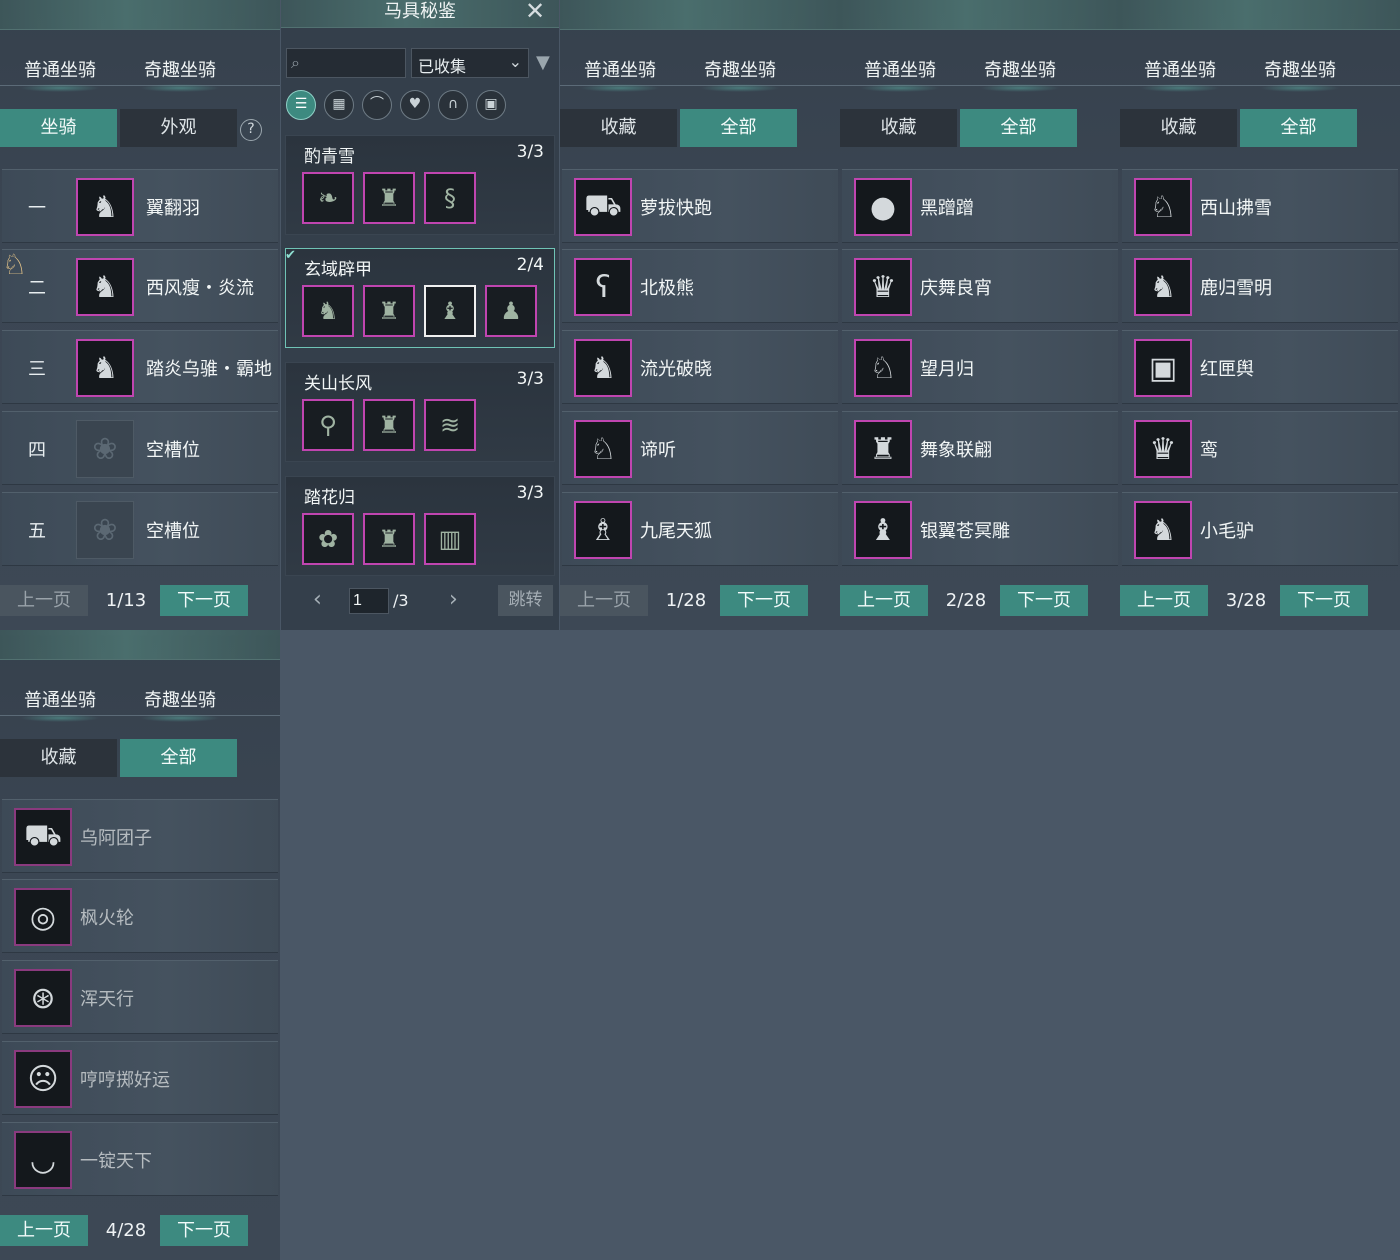  I want to click on tab-appearance: 外观, so click(178, 128).